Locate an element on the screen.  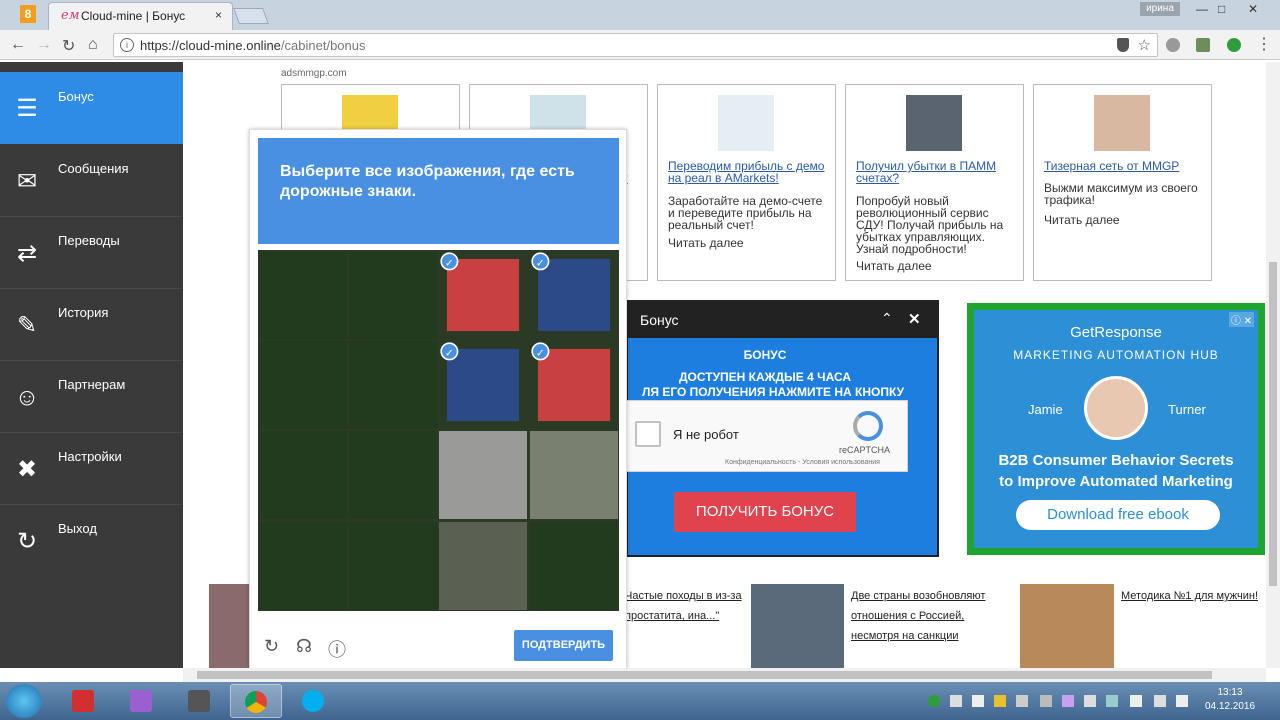
sidebar-item-settings: ✖ Настройки is located at coordinates (91, 469).